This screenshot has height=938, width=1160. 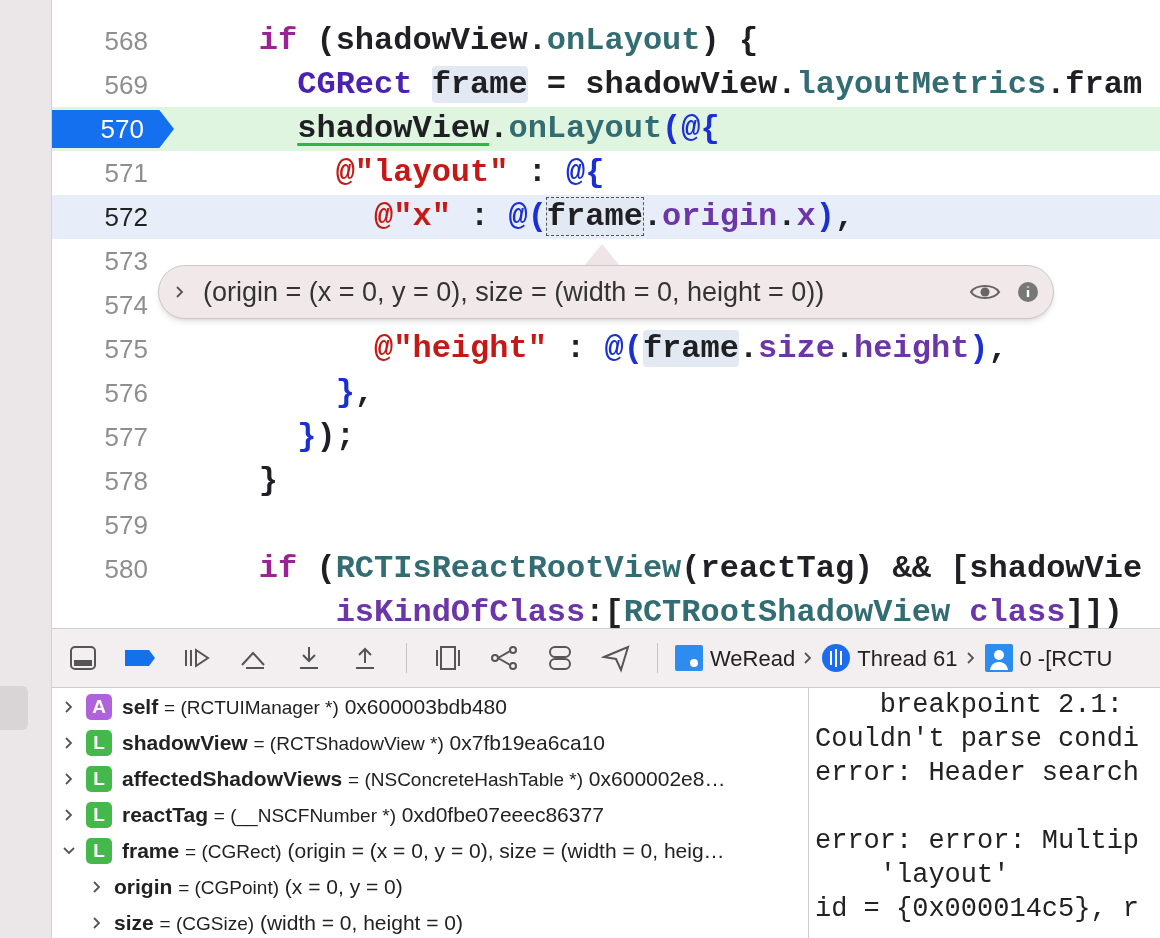 I want to click on line-number: 578, so click(x=126, y=481).